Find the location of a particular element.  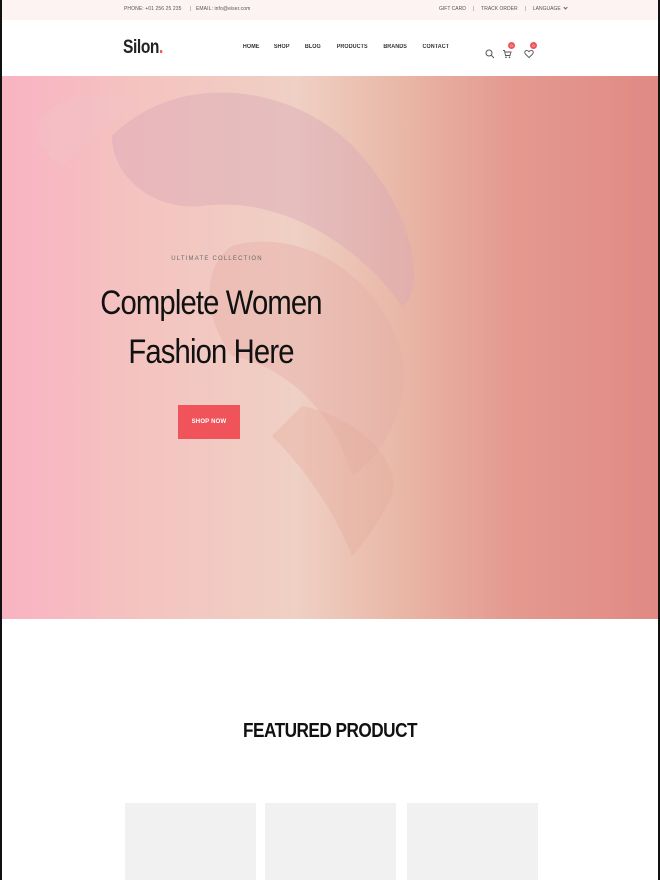

wishlist-count-badge: 0 is located at coordinates (533, 45).